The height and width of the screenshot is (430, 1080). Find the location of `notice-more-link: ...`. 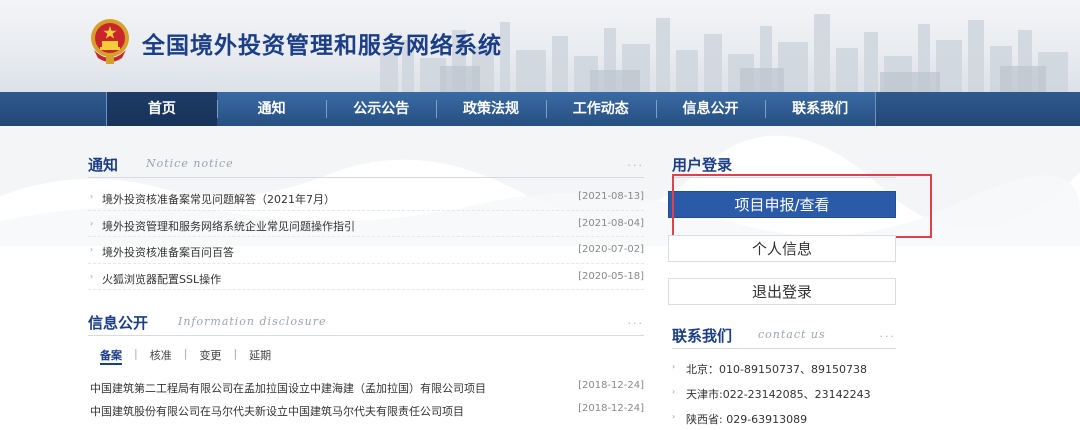

notice-more-link: ... is located at coordinates (636, 162).